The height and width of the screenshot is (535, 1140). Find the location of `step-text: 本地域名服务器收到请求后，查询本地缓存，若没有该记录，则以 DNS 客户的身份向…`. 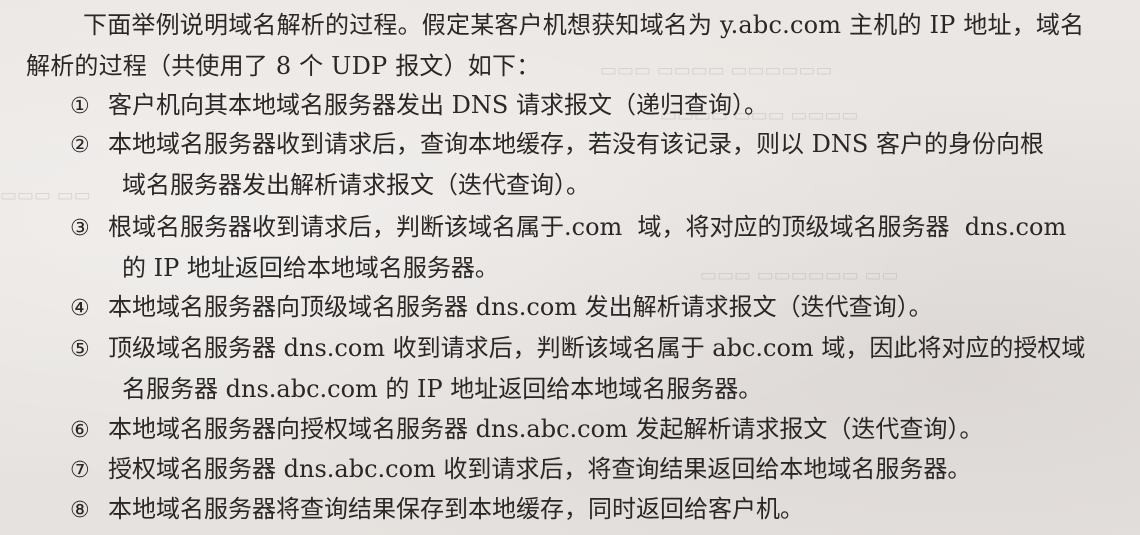

step-text: 本地域名服务器收到请求后，查询本地缓存，若没有该记录，则以 DNS 客户的身份向… is located at coordinates (576, 144).